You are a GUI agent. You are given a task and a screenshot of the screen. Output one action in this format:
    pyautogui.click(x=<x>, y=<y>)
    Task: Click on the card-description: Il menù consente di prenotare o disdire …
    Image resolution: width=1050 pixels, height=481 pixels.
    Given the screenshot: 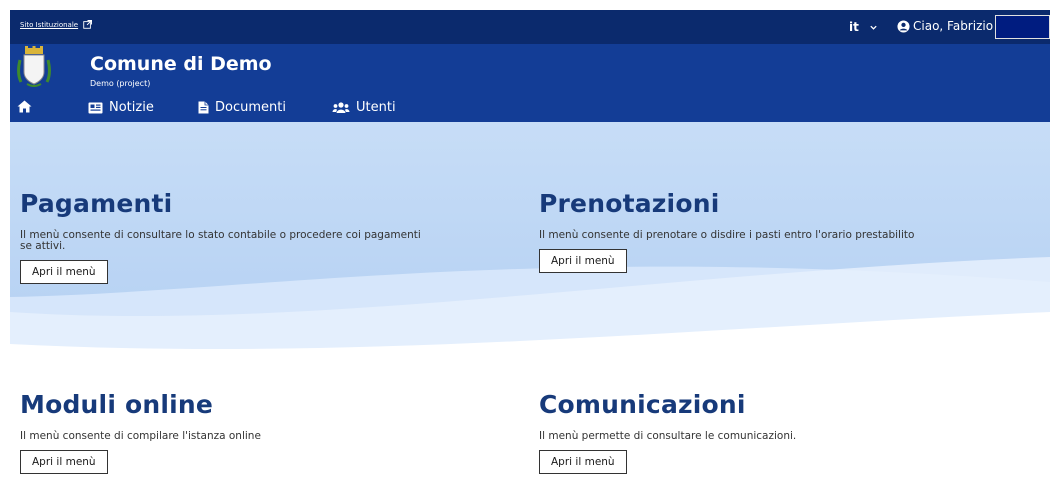 What is the action you would take?
    pyautogui.click(x=727, y=235)
    